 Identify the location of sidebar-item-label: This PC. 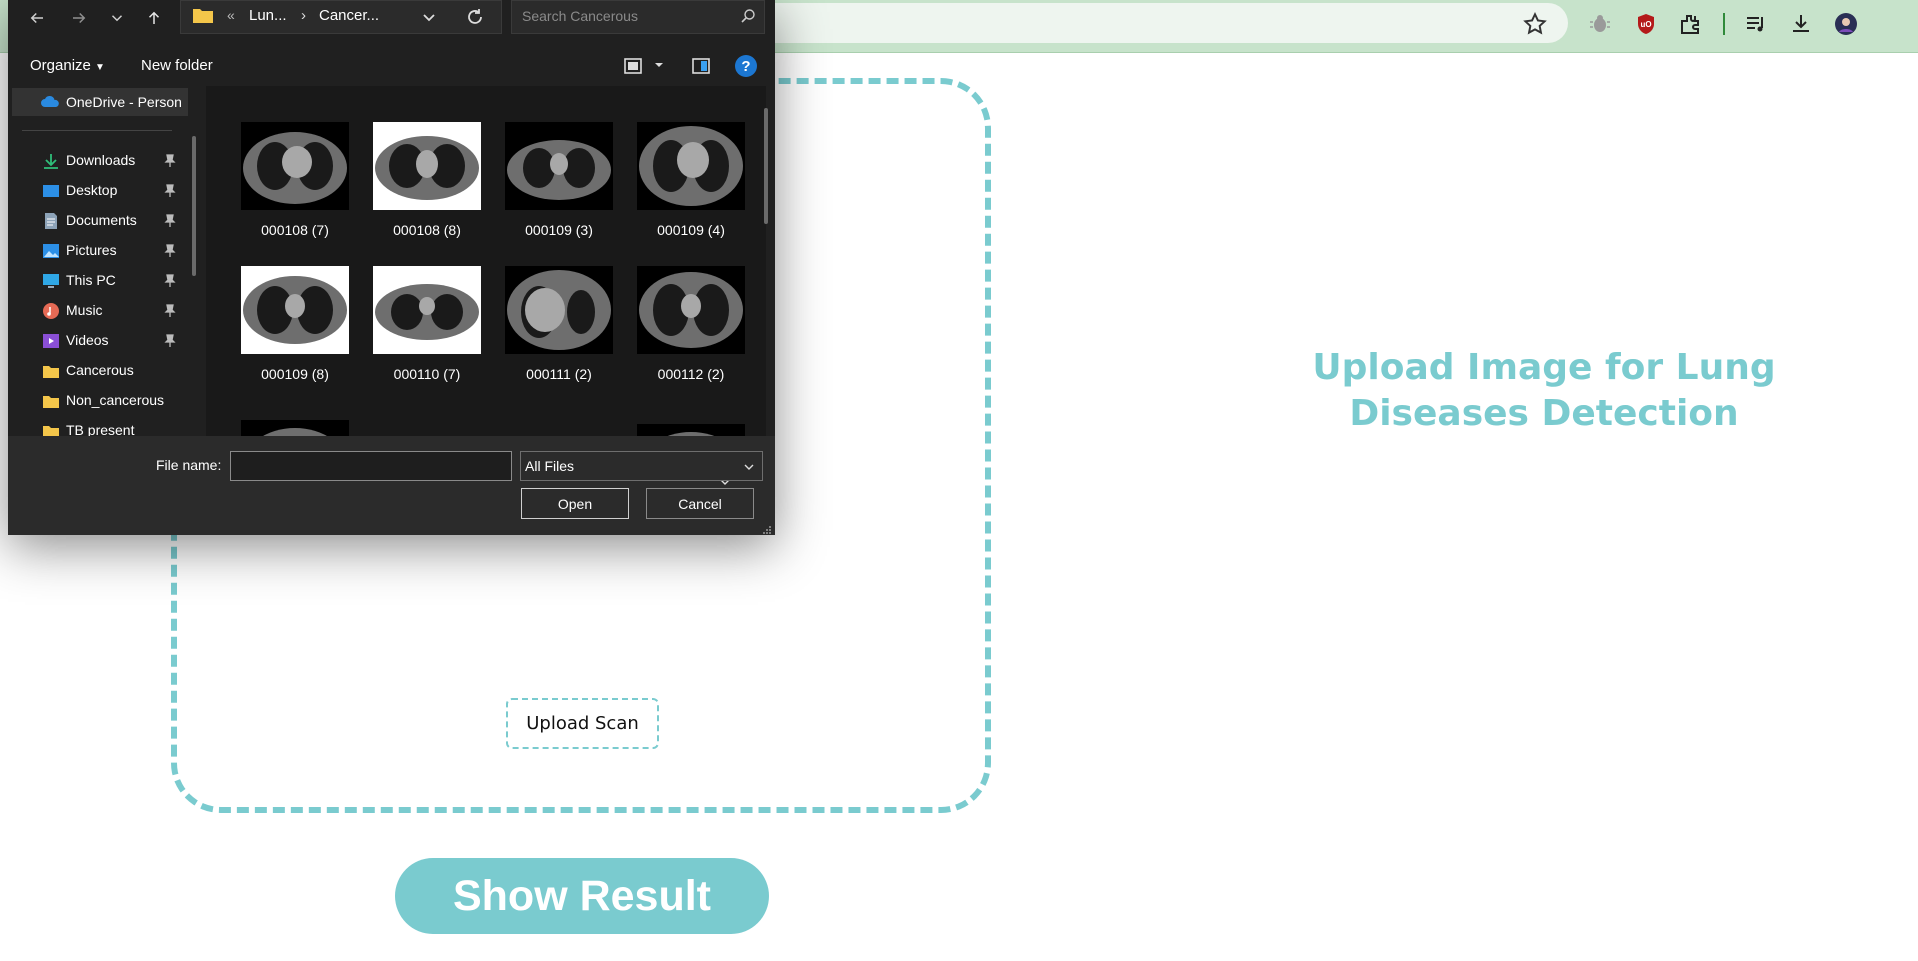
(91, 280).